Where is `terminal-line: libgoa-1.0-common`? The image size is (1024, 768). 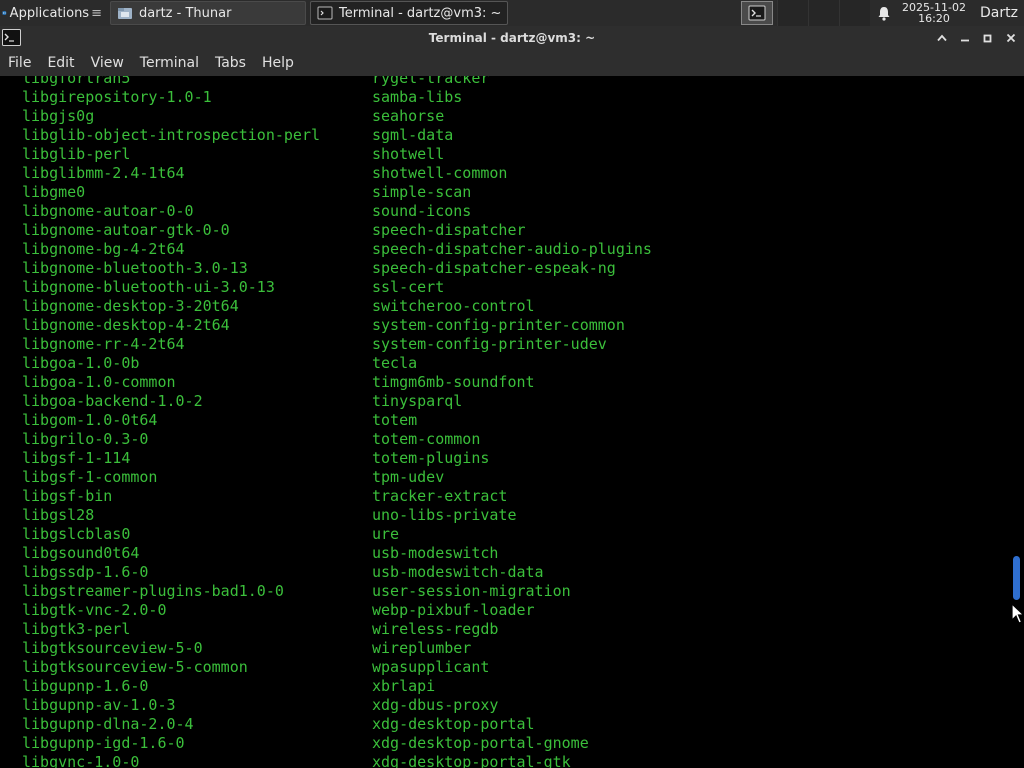 terminal-line: libgoa-1.0-common is located at coordinates (99, 382).